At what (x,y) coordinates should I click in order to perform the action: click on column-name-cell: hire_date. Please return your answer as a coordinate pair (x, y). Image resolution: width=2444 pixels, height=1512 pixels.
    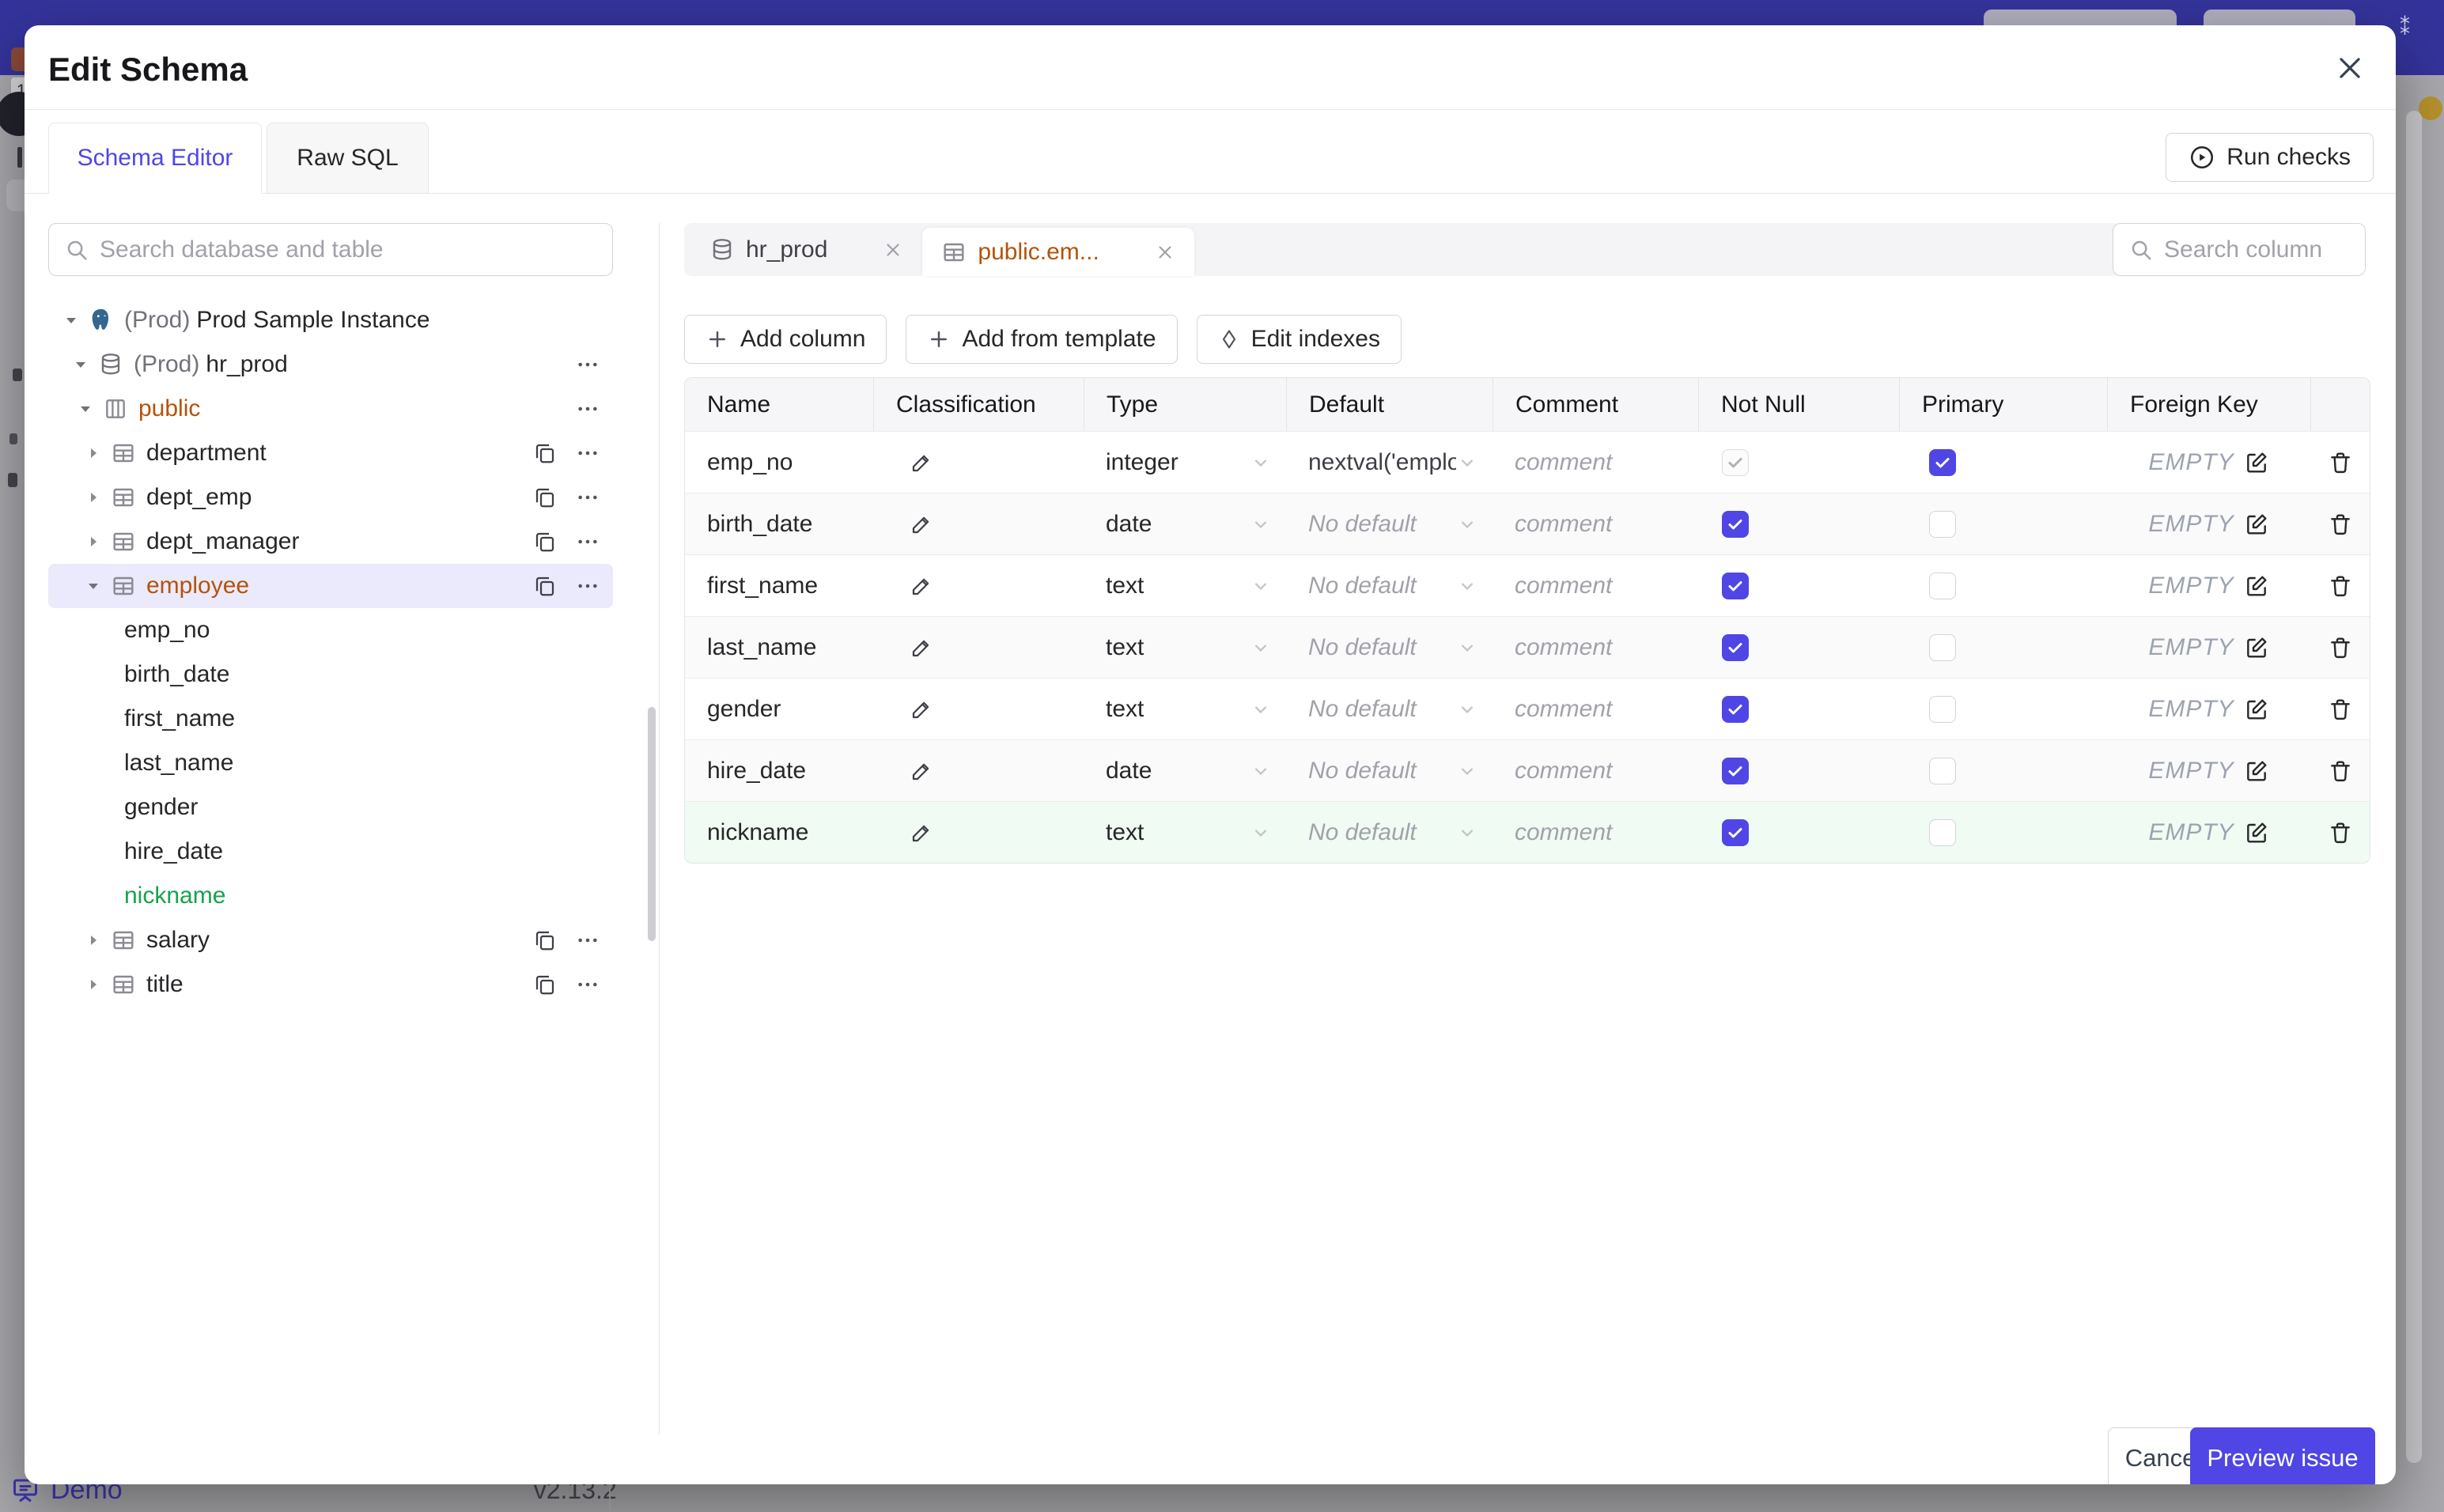
    Looking at the image, I should click on (779, 771).